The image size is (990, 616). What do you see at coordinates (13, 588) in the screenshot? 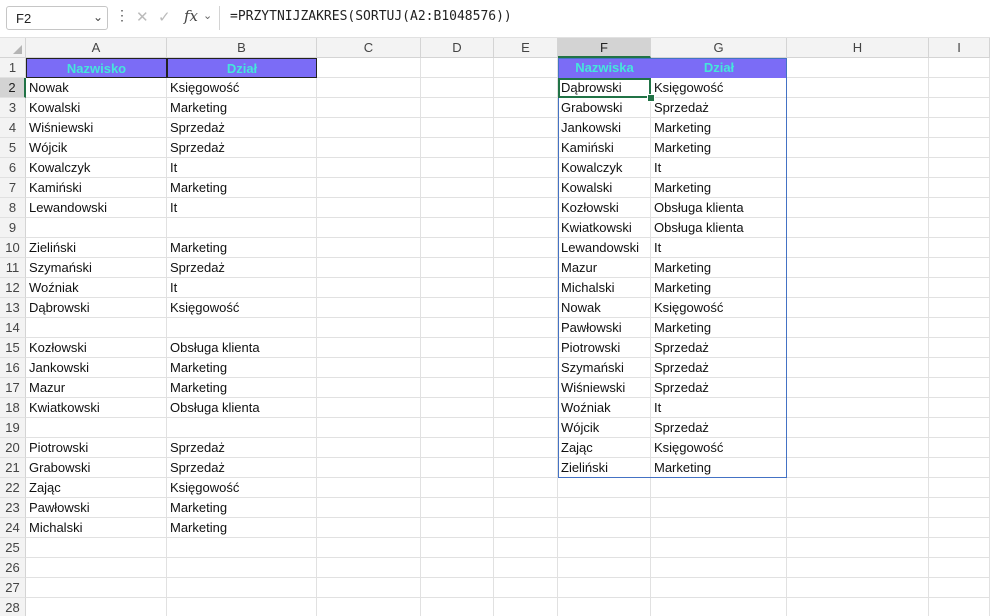
I see `row-header-27: 27` at bounding box center [13, 588].